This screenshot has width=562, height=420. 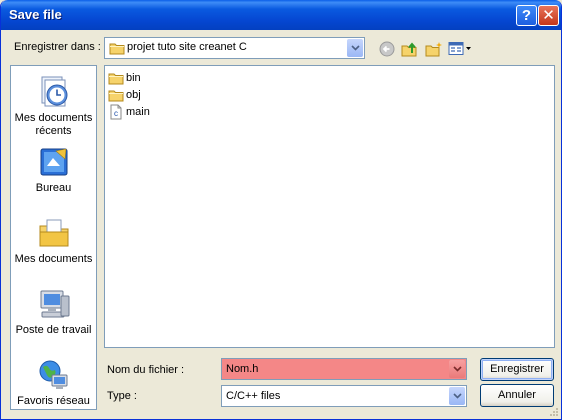 I want to click on filename-label: Nom du fichier :, so click(x=146, y=370).